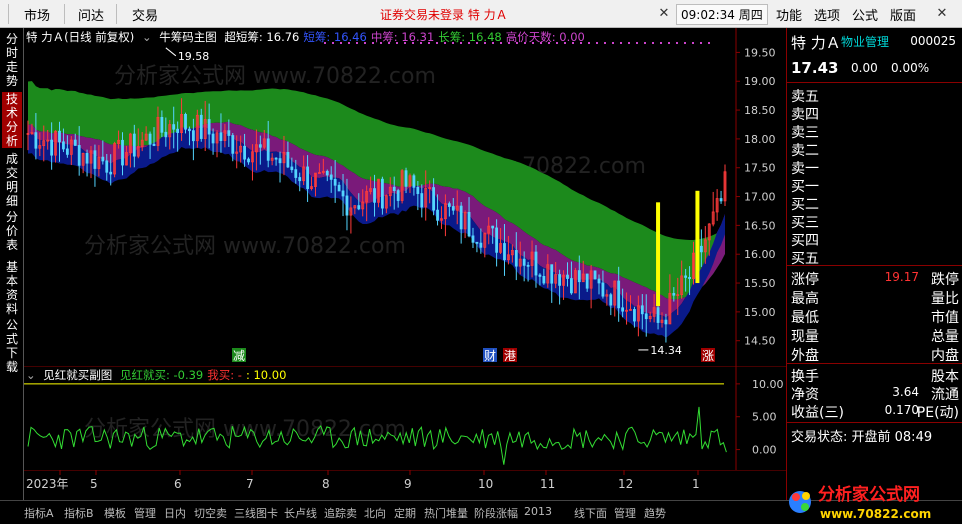  I want to click on tab-intraday: 分时走势, so click(12, 60).